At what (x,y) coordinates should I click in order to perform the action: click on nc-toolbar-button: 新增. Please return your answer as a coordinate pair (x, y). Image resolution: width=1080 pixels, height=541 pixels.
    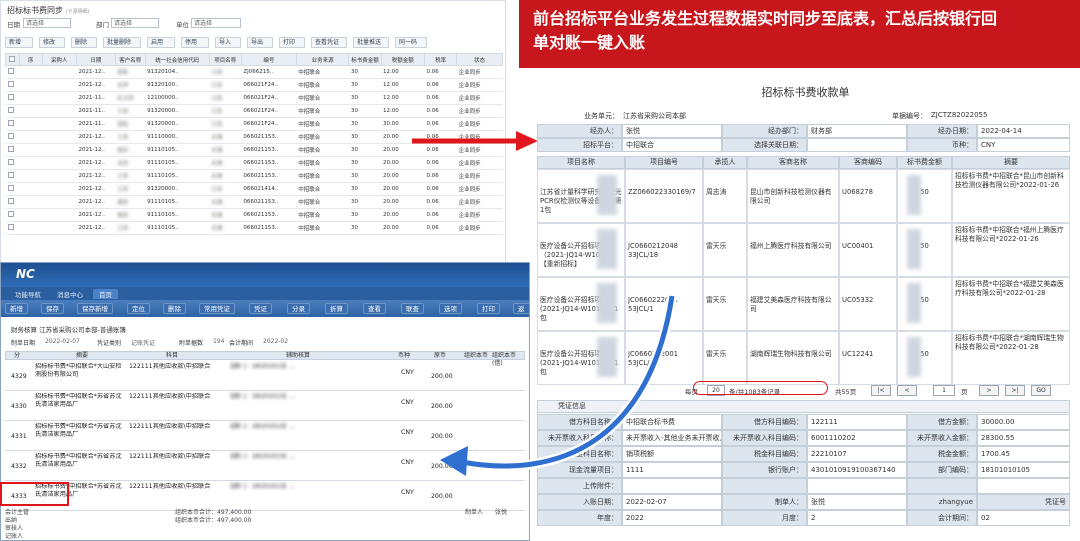
    Looking at the image, I should click on (16, 308).